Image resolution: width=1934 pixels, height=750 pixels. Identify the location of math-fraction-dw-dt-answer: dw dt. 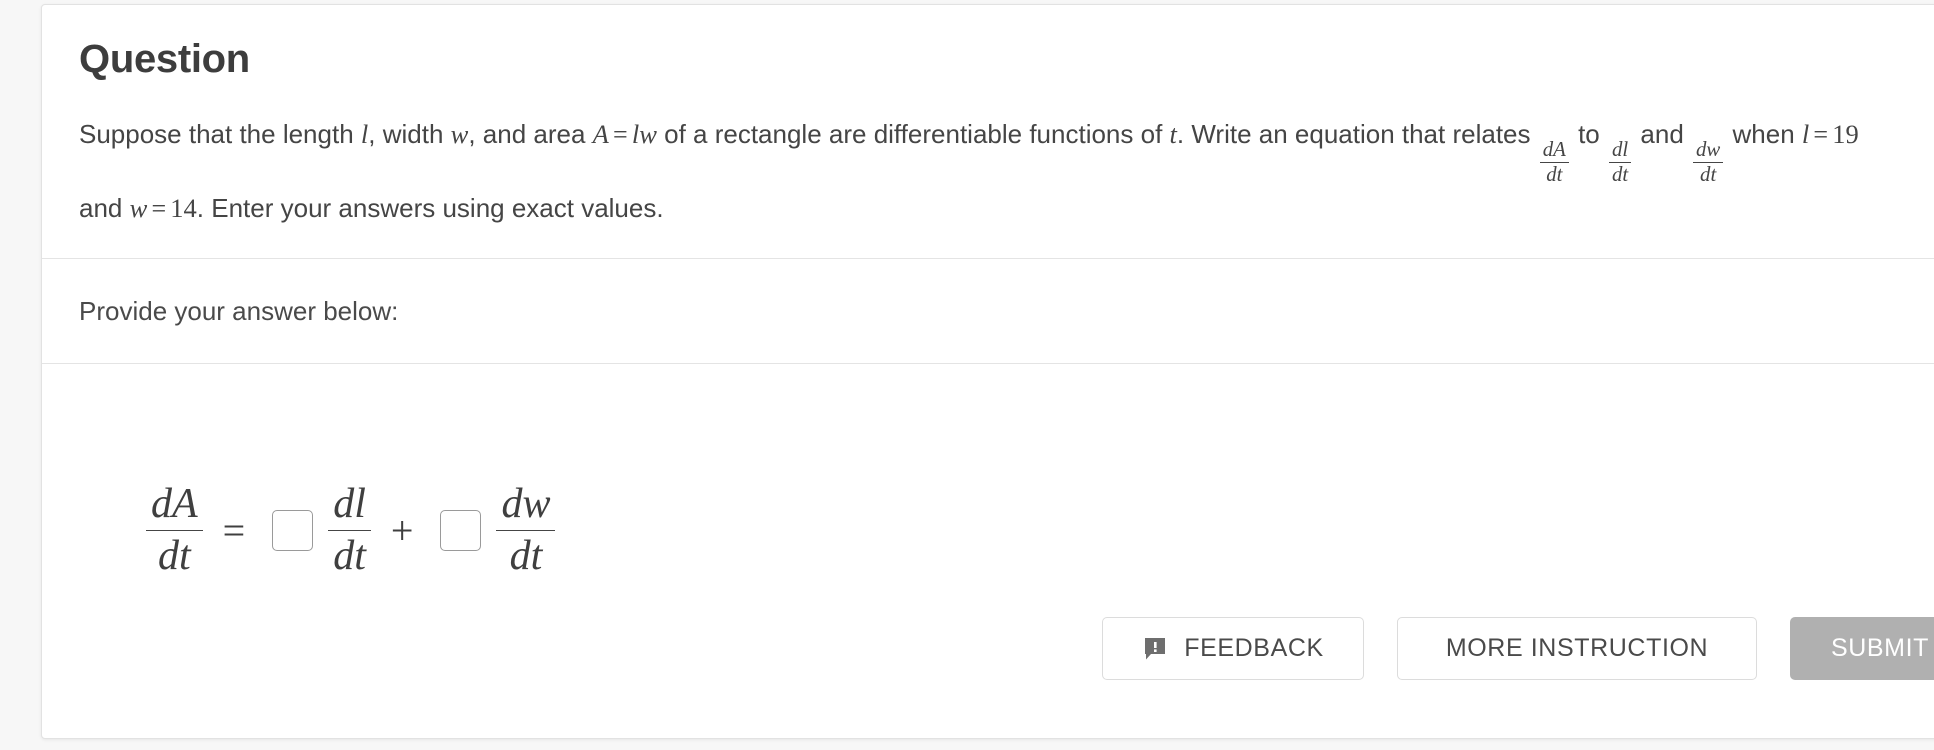
(526, 530).